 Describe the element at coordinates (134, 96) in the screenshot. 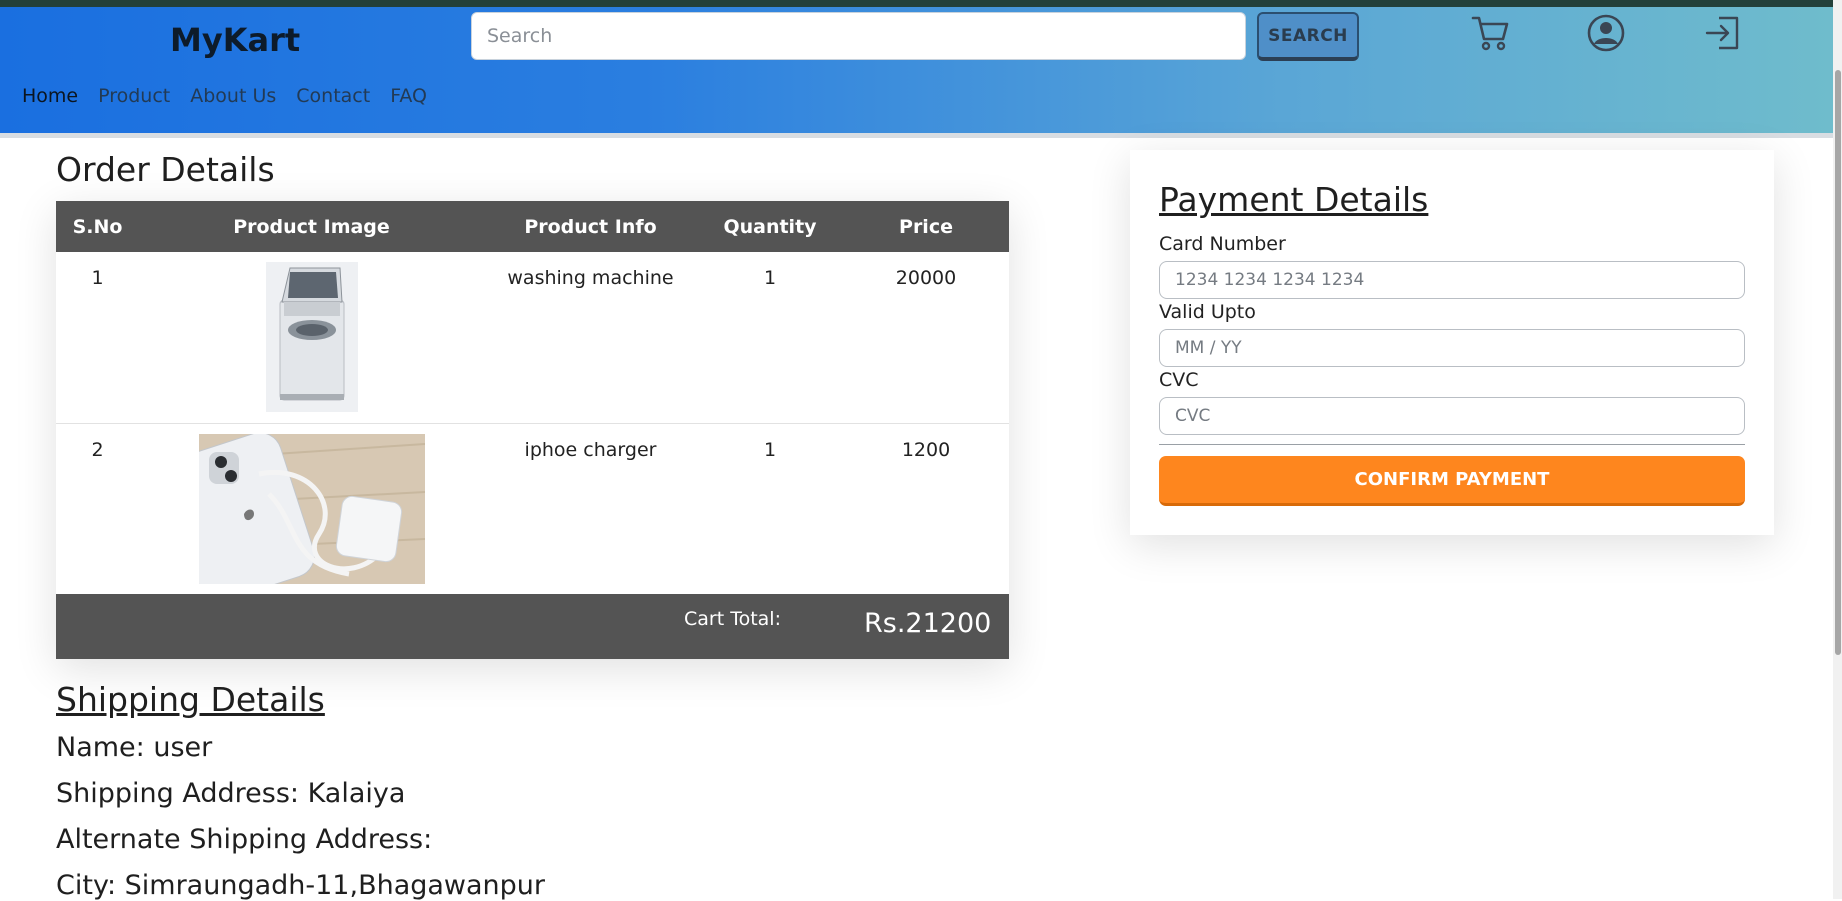

I see `nav-product: Product` at that location.